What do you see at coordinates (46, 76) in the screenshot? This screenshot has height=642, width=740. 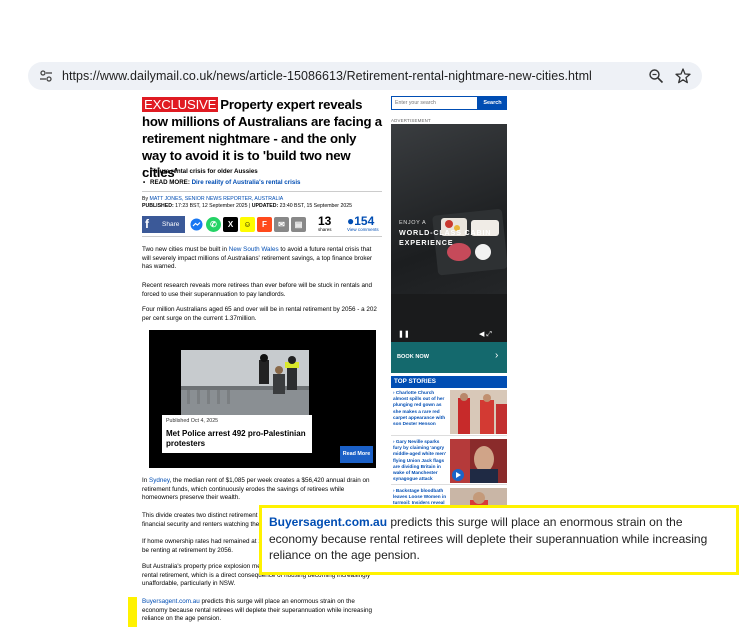 I see `tune-icon` at bounding box center [46, 76].